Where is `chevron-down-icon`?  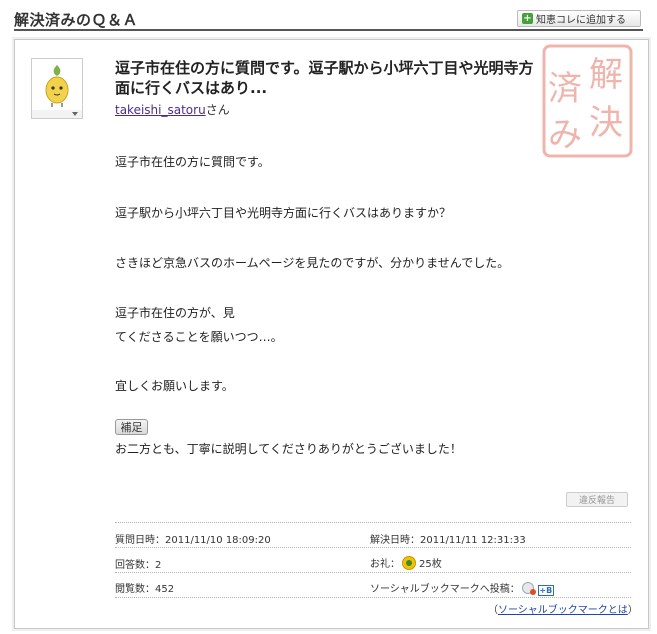
chevron-down-icon is located at coordinates (75, 114).